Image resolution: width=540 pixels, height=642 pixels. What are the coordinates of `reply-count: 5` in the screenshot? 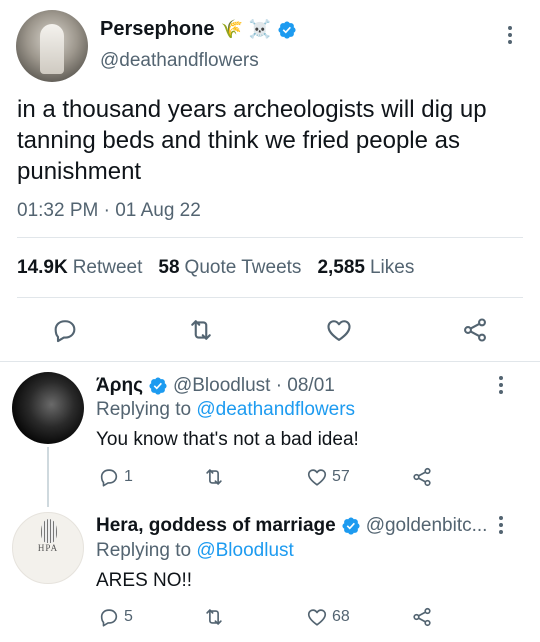 It's located at (128, 616).